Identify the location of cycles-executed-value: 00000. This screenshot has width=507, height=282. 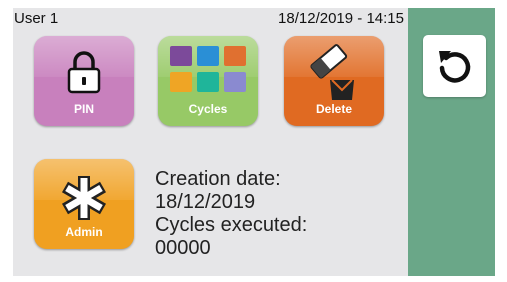
(183, 248).